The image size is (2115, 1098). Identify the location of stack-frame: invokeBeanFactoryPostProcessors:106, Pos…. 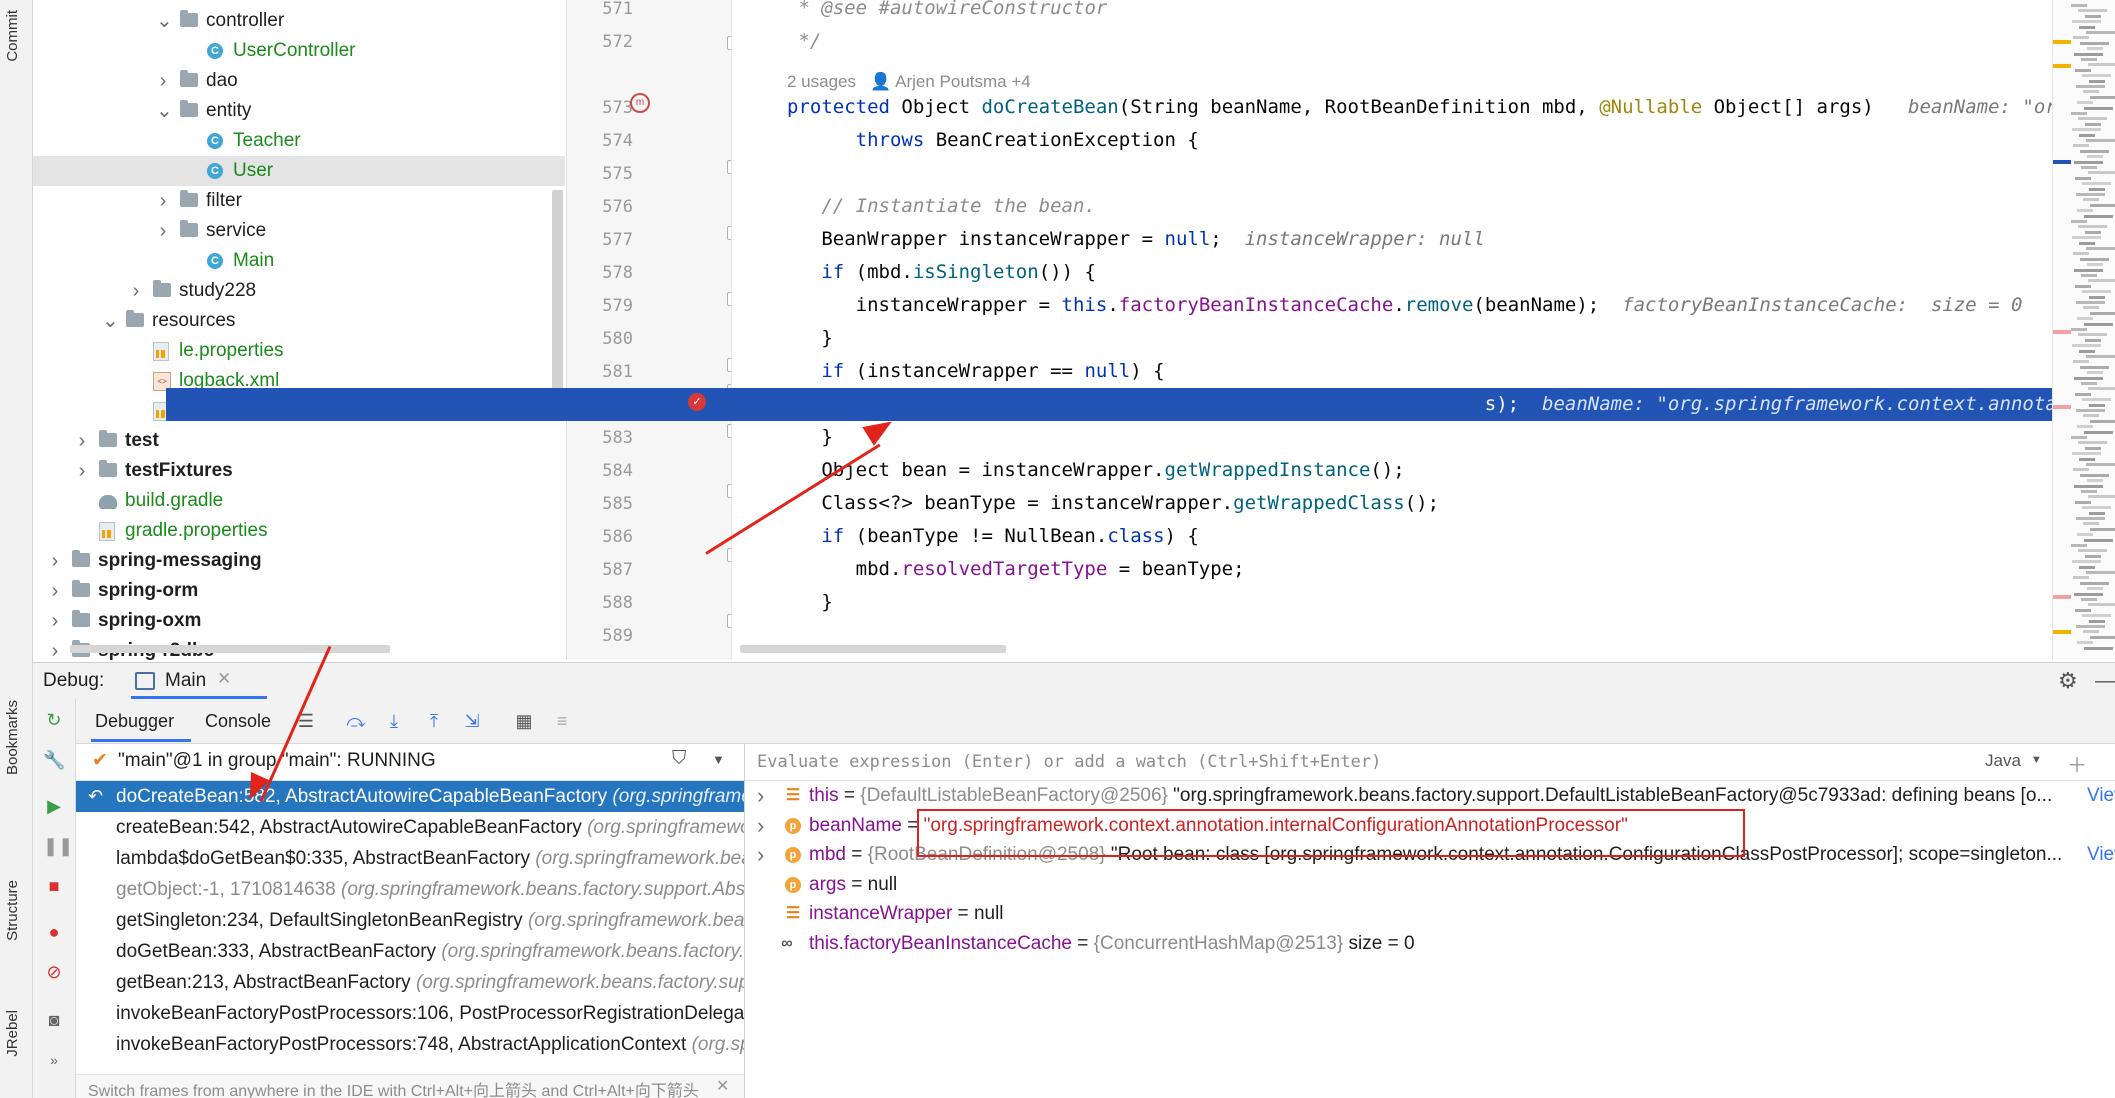
(410, 1013).